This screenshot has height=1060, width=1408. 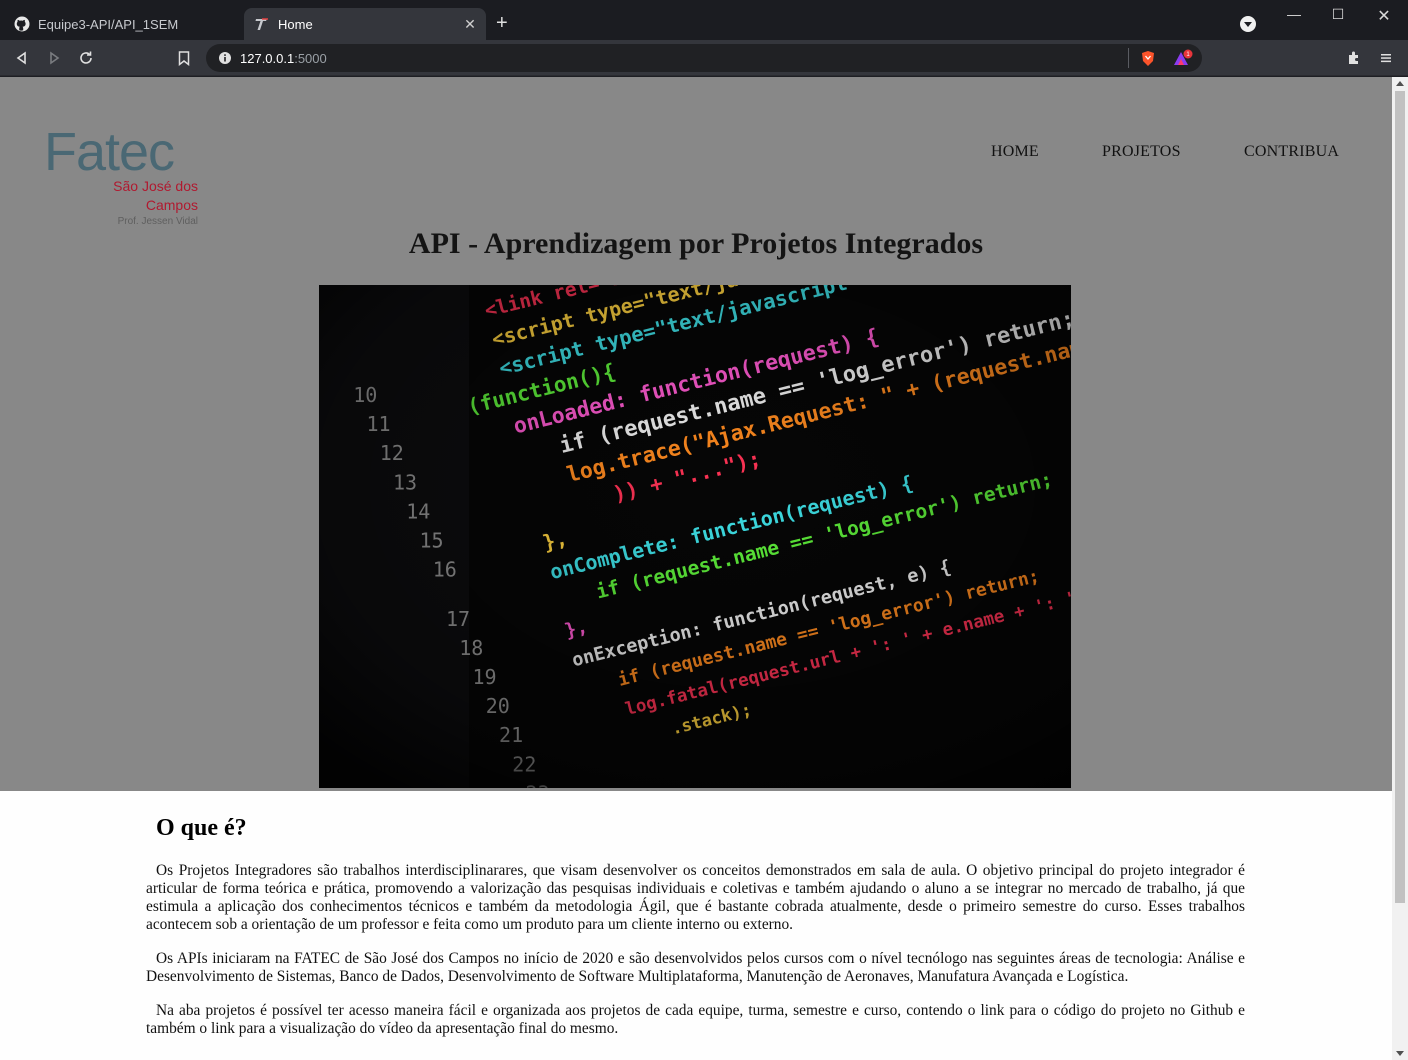 I want to click on new-tab-button: +, so click(x=502, y=23).